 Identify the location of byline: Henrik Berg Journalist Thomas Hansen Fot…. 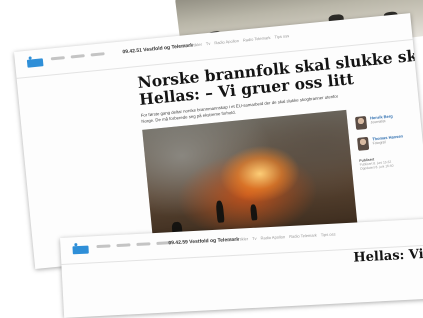
(387, 141).